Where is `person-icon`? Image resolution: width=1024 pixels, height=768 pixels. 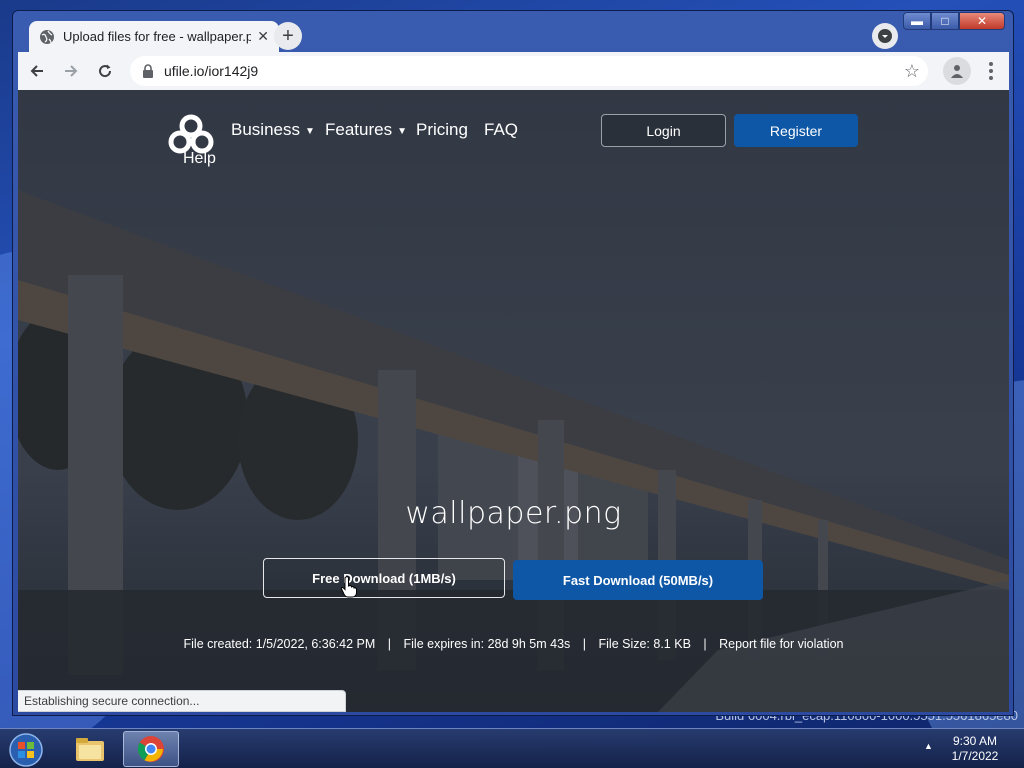 person-icon is located at coordinates (957, 71).